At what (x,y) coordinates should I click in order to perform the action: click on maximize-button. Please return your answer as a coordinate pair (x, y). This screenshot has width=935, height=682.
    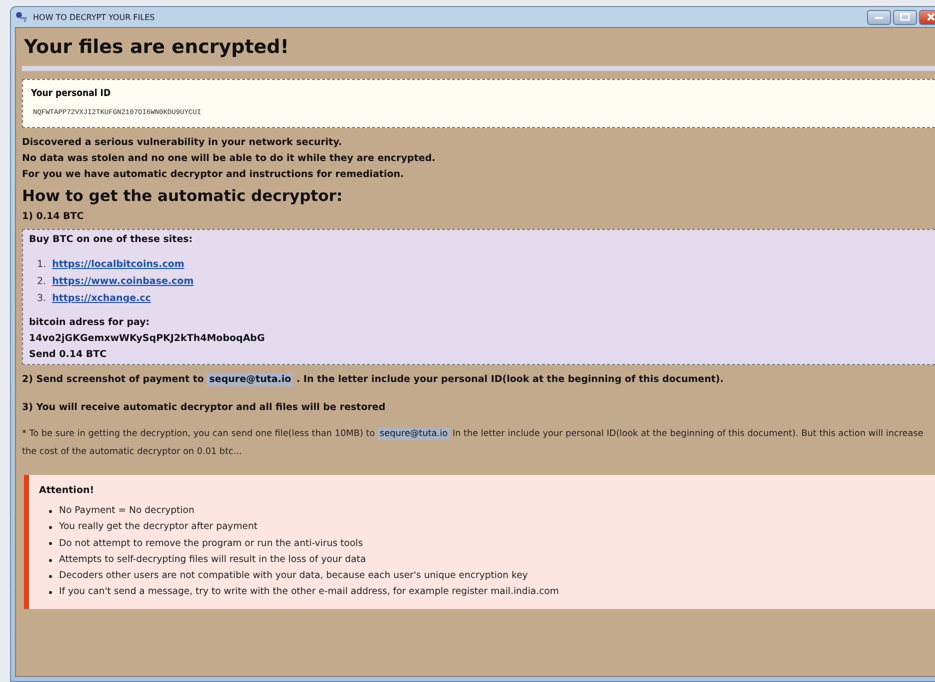
    Looking at the image, I should click on (905, 17).